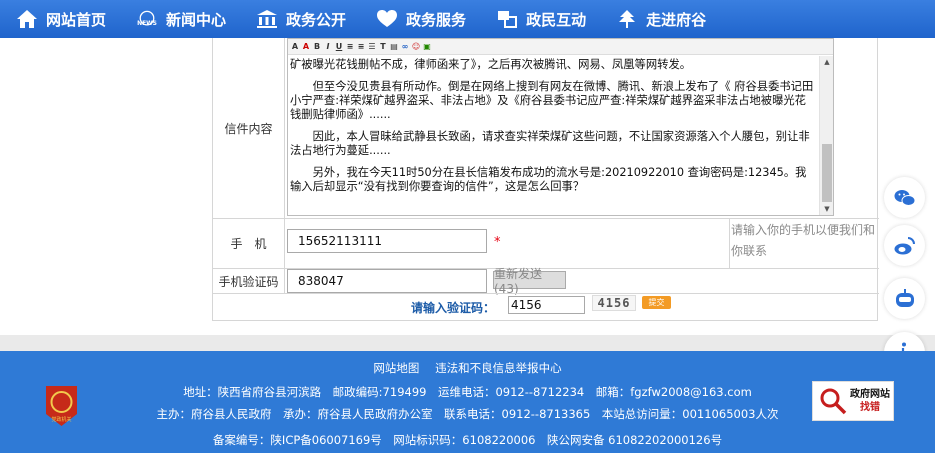 The height and width of the screenshot is (453, 935). What do you see at coordinates (526, 305) in the screenshot?
I see `captcha-input-value: 4156` at bounding box center [526, 305].